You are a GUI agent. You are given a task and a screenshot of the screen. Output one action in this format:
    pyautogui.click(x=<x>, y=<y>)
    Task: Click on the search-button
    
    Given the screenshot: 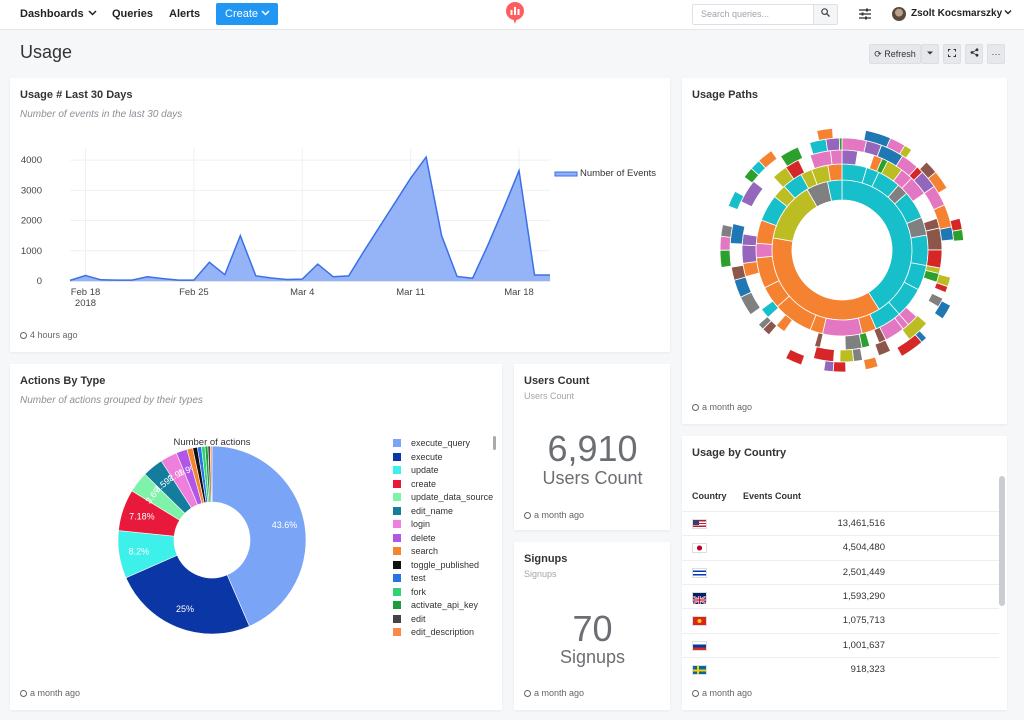 What is the action you would take?
    pyautogui.click(x=825, y=14)
    